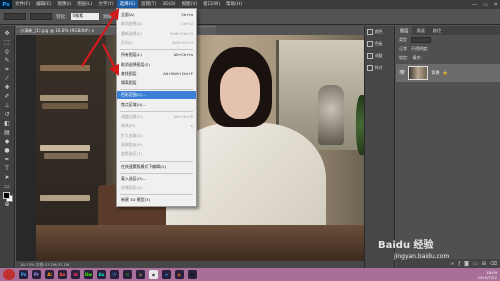  Describe the element at coordinates (379, 44) in the screenshot. I see `panel-shortcut: 色板` at that location.